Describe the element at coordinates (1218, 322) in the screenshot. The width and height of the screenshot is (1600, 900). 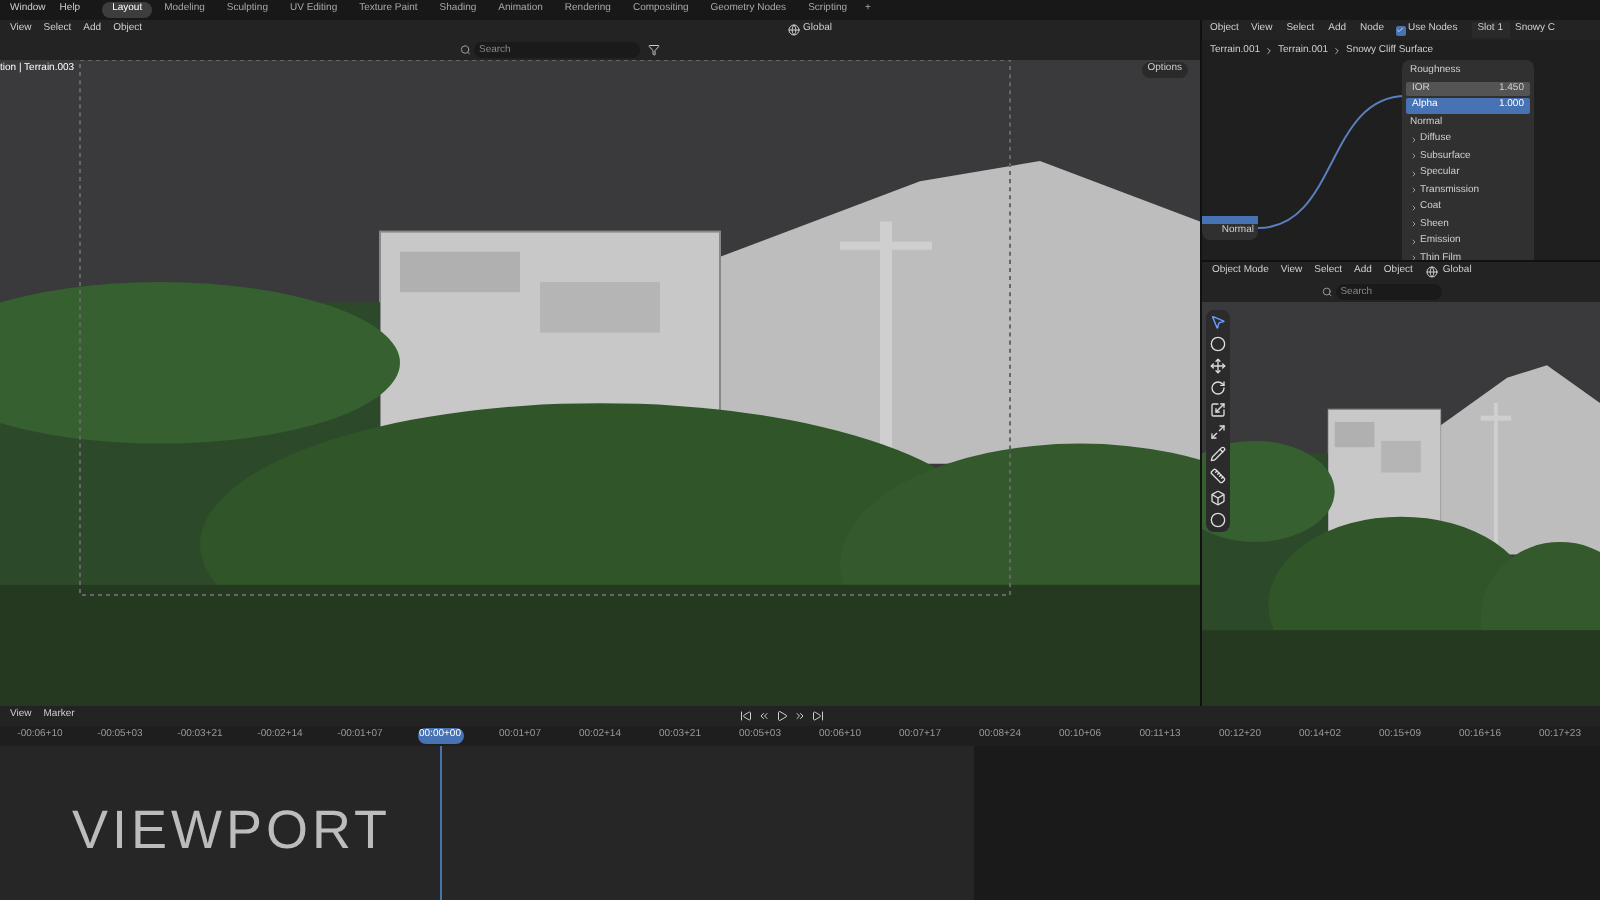
I see `cursor-icon` at that location.